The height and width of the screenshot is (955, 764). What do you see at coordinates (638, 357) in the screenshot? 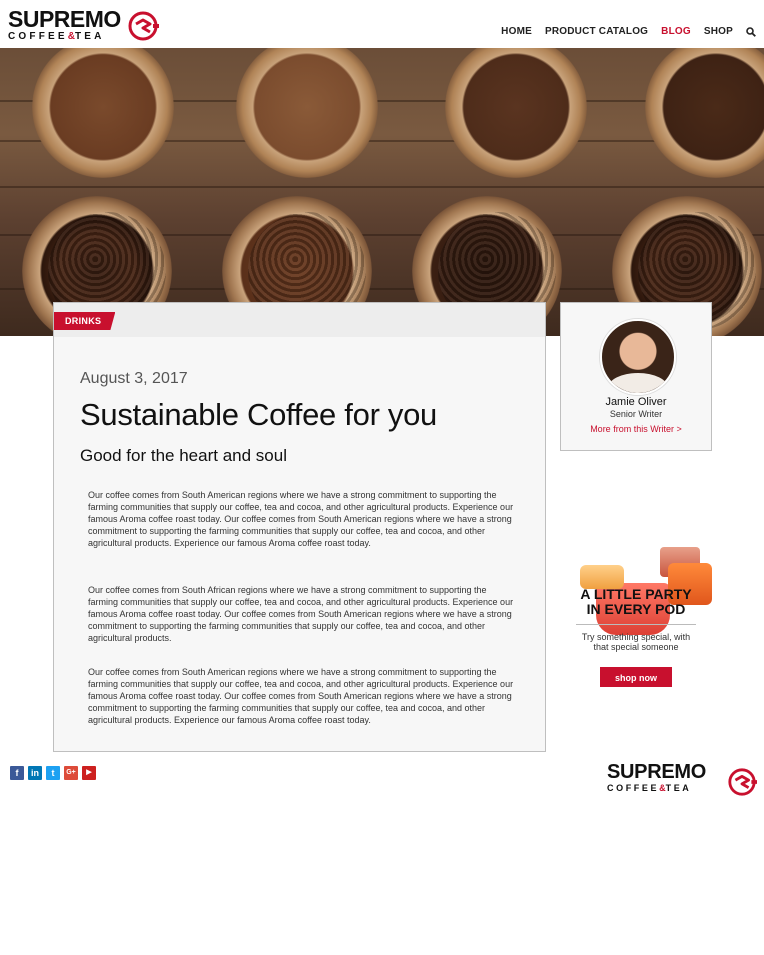
I see `avatar` at bounding box center [638, 357].